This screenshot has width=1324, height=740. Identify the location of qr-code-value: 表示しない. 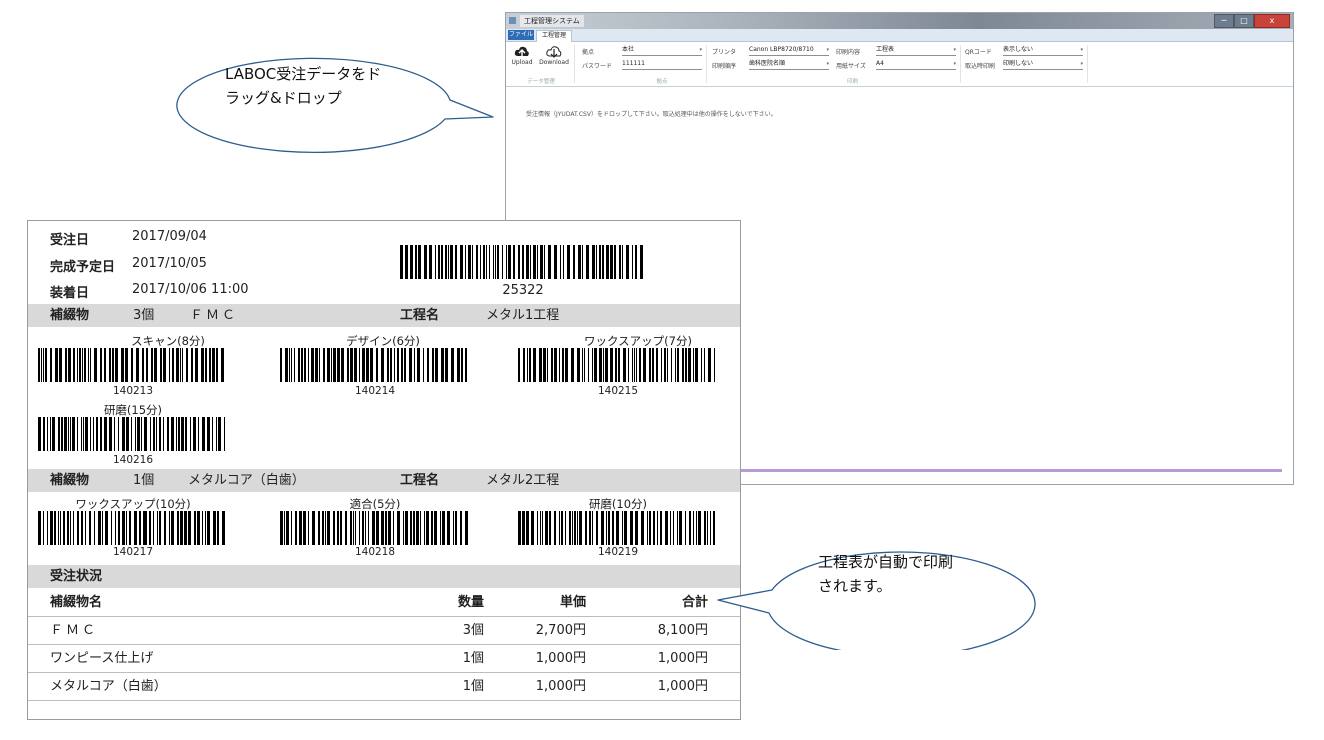
(1018, 49).